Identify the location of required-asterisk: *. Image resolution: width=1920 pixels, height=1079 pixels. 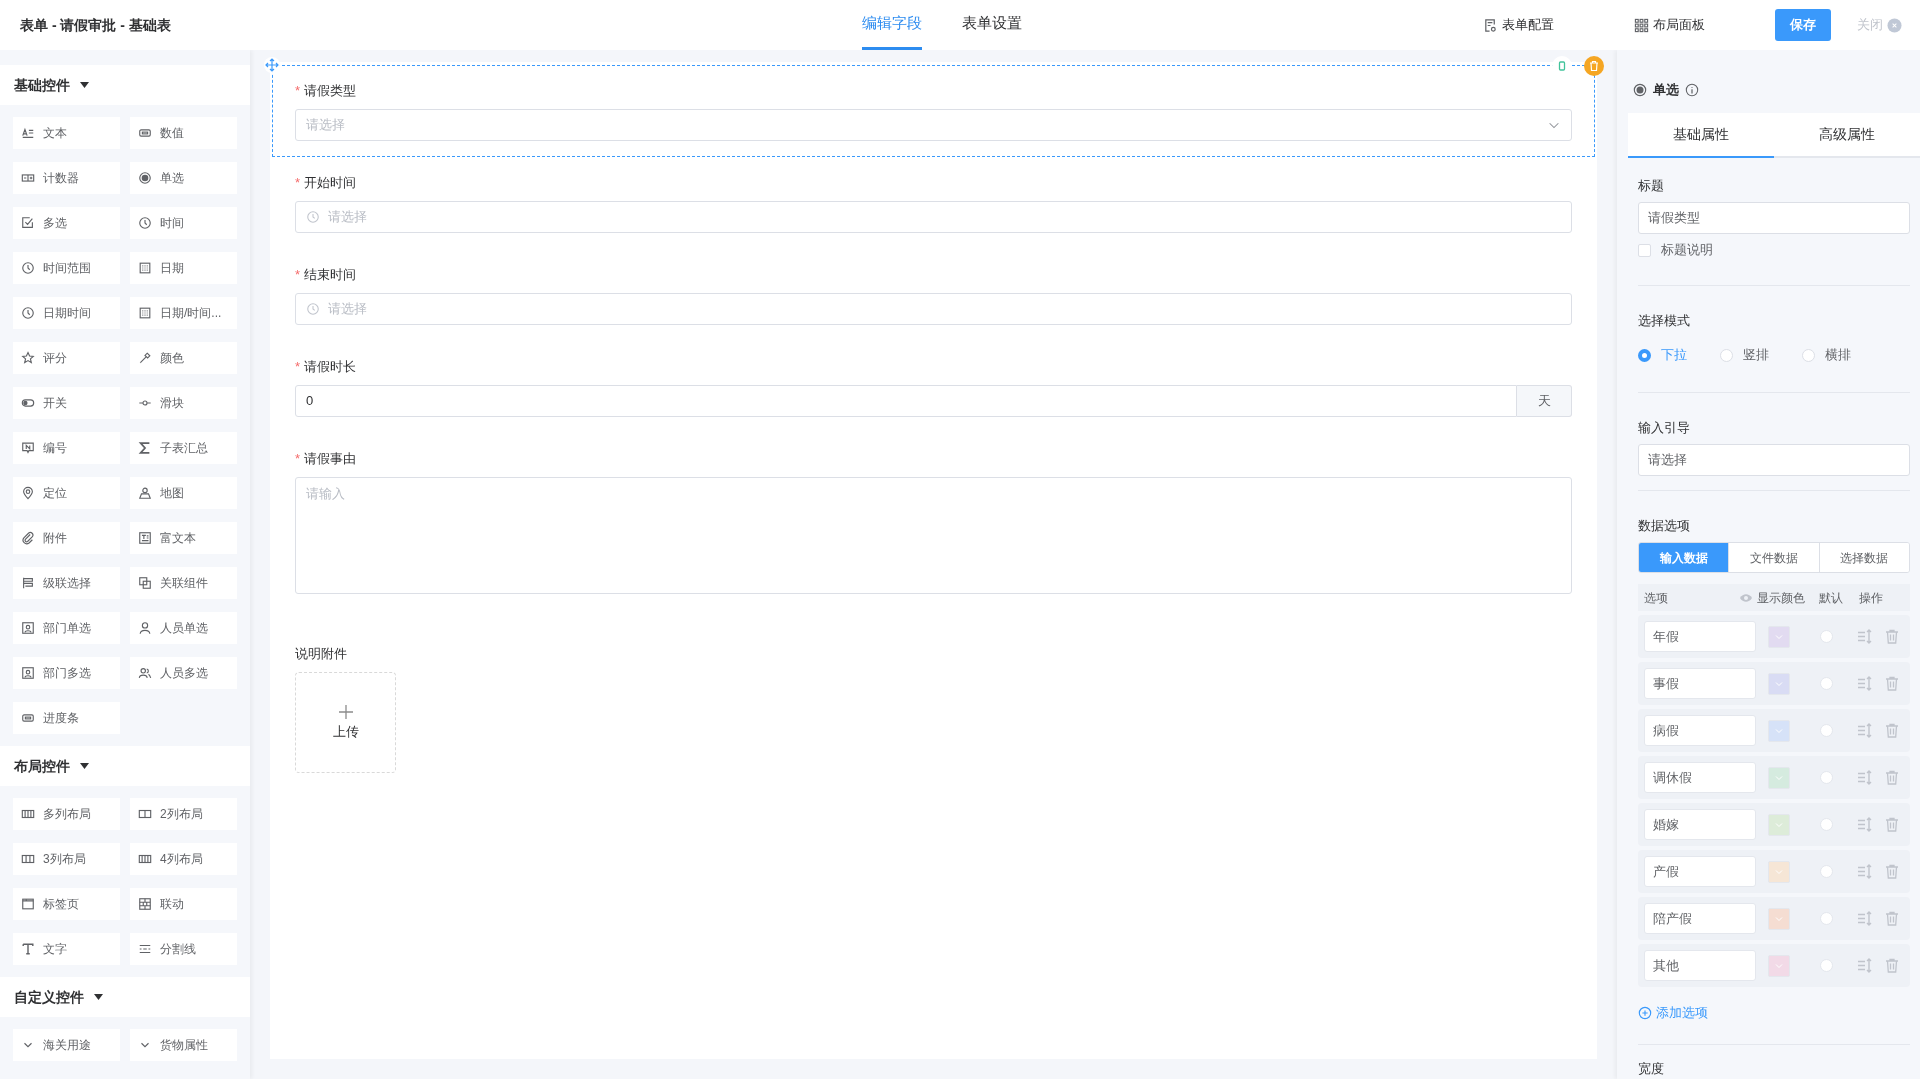
(298, 459).